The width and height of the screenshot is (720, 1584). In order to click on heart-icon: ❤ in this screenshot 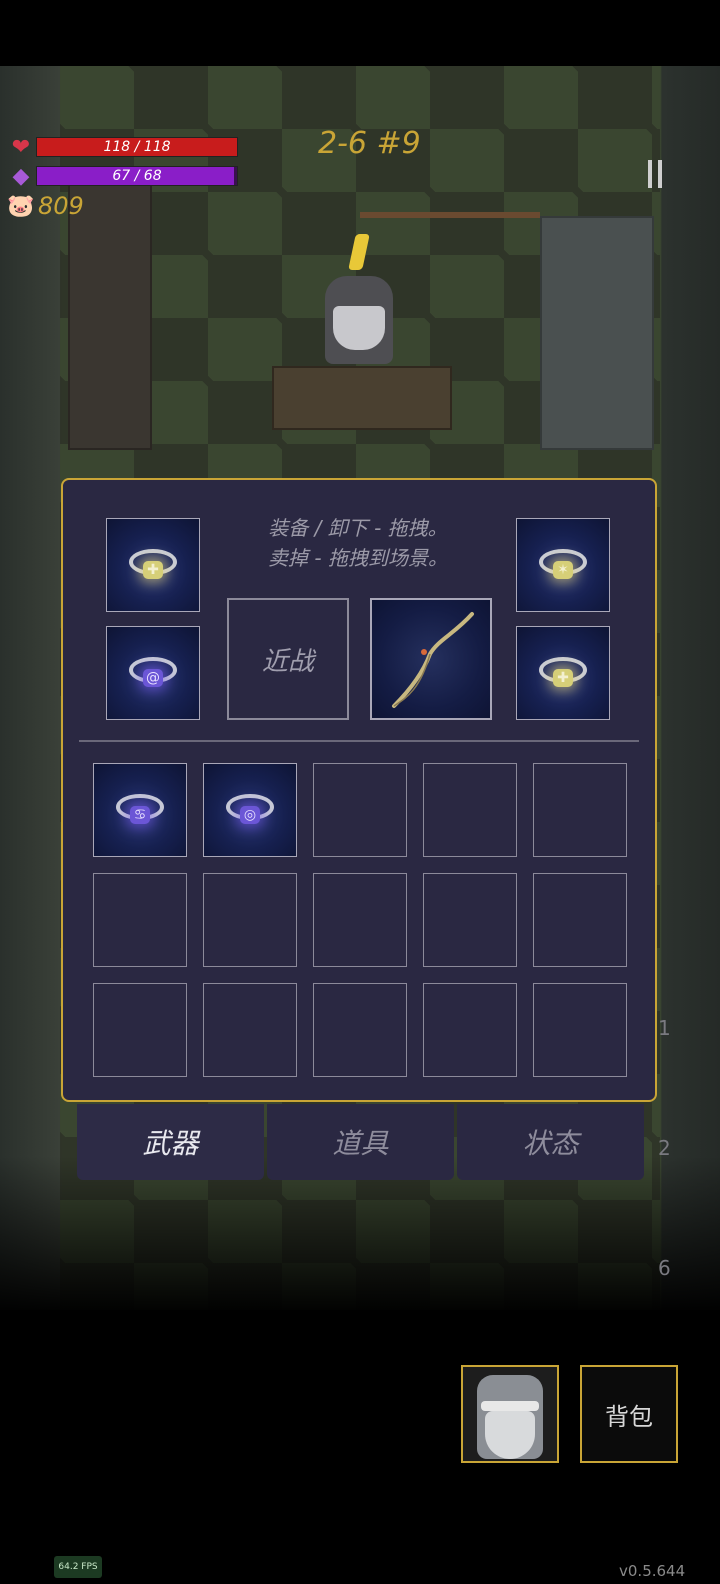, I will do `click(21, 147)`.